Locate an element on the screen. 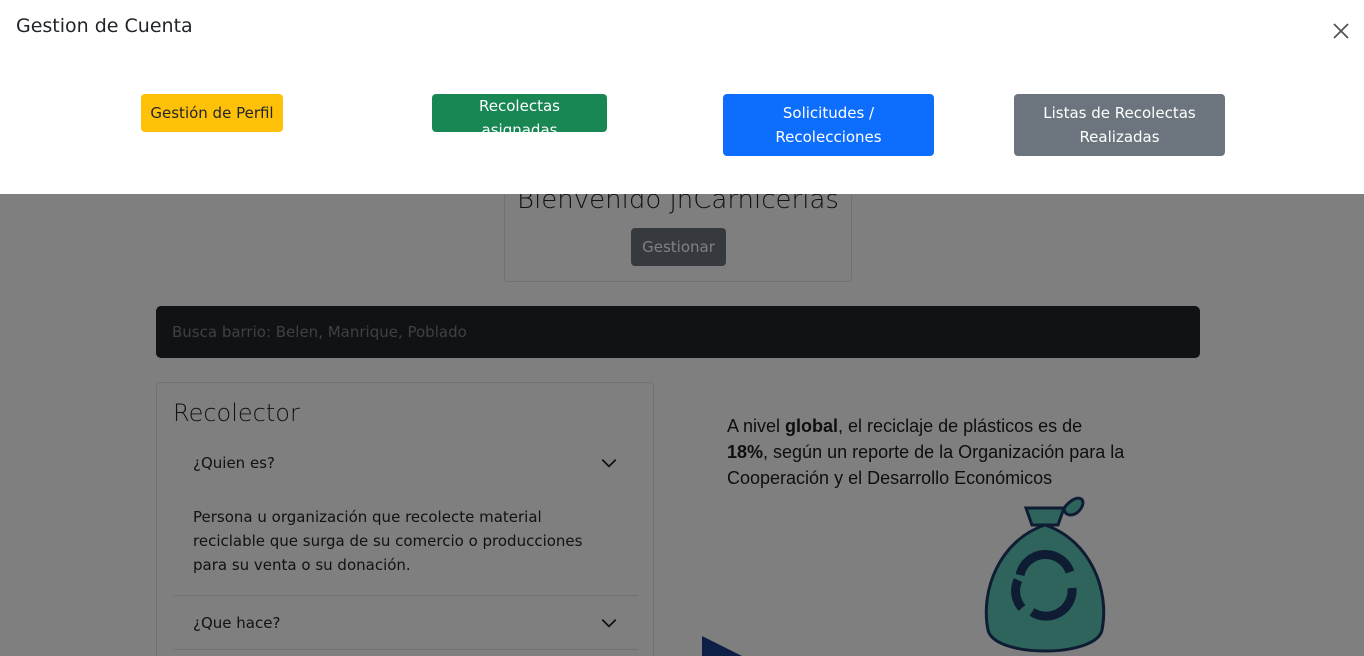 The image size is (1364, 656). completed-collections-list-button: Listas de Recolectas Realizadas is located at coordinates (1119, 125).